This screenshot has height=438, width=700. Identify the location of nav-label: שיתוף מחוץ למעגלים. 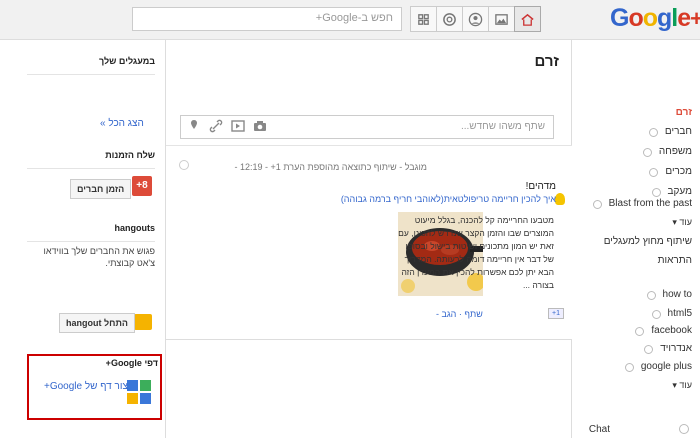
(647, 241).